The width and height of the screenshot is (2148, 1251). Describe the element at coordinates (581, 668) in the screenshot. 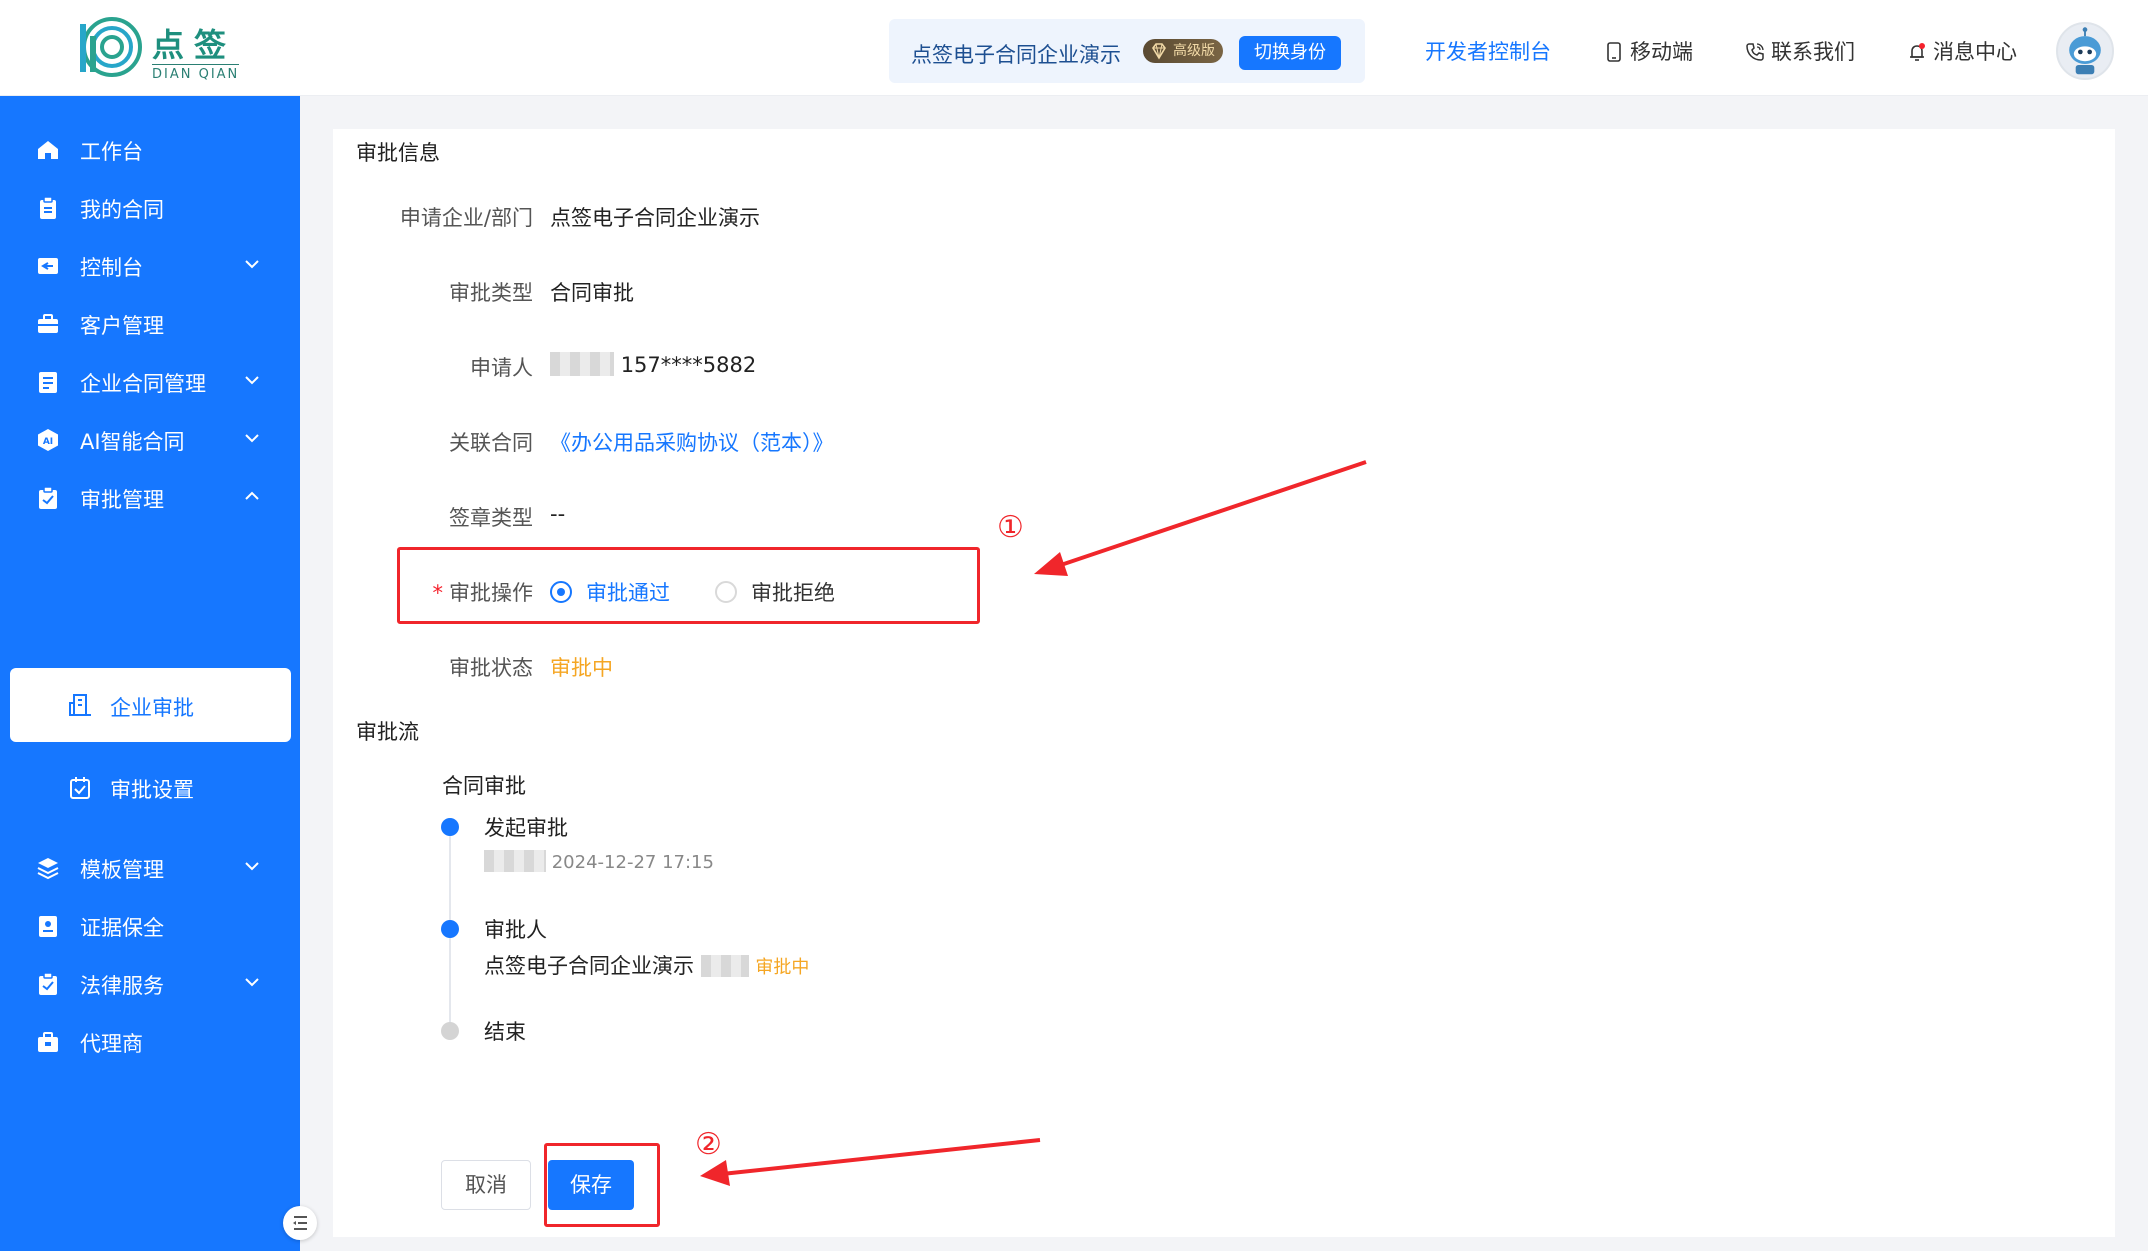

I see `approval-status-value: 审批中` at that location.